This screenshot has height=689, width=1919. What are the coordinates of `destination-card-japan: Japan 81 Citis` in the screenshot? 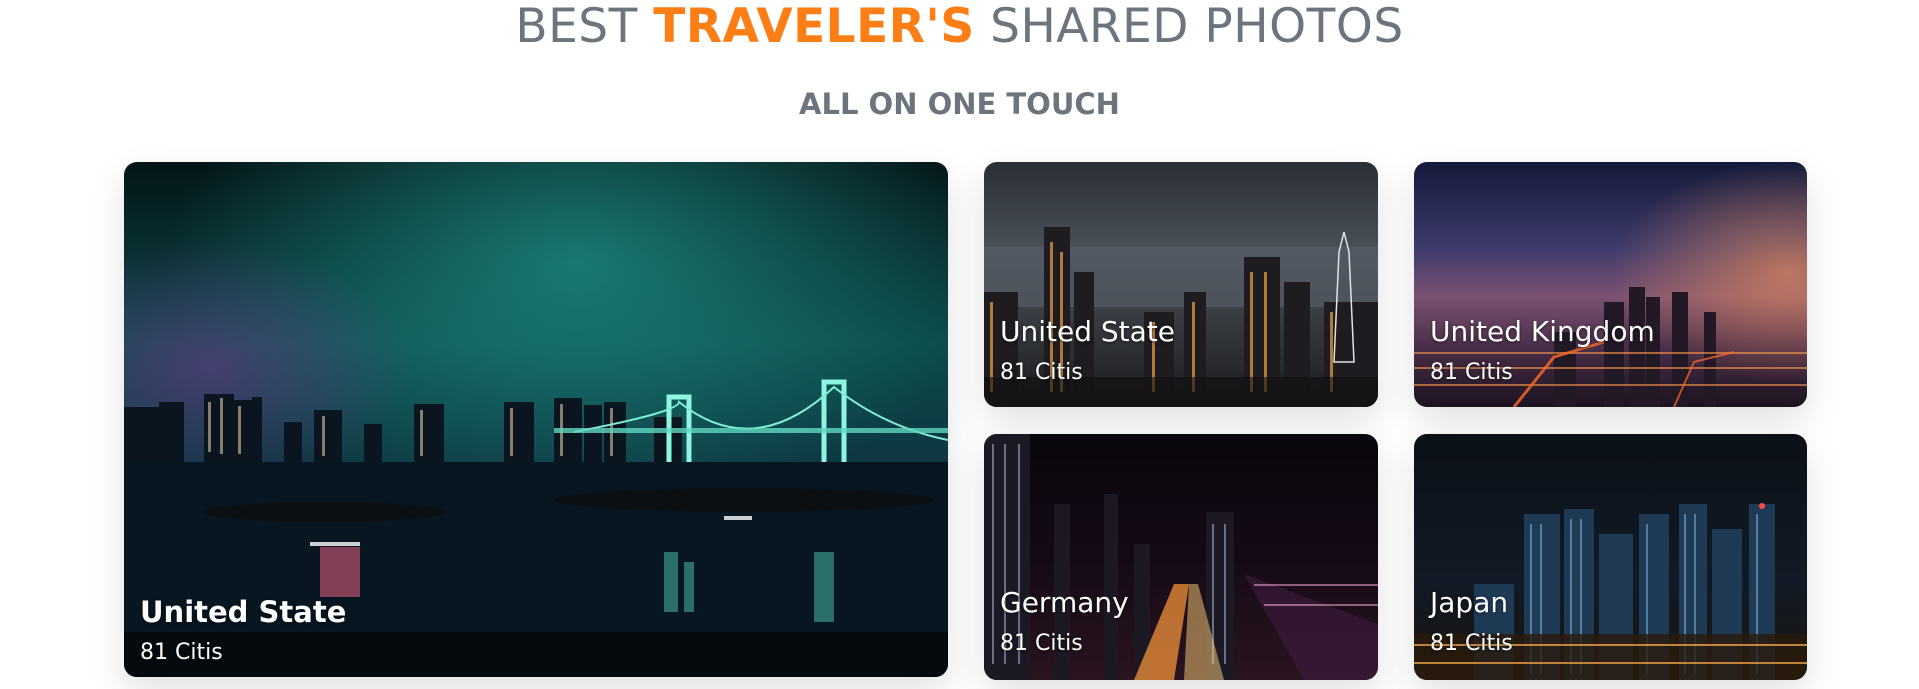 It's located at (1610, 557).